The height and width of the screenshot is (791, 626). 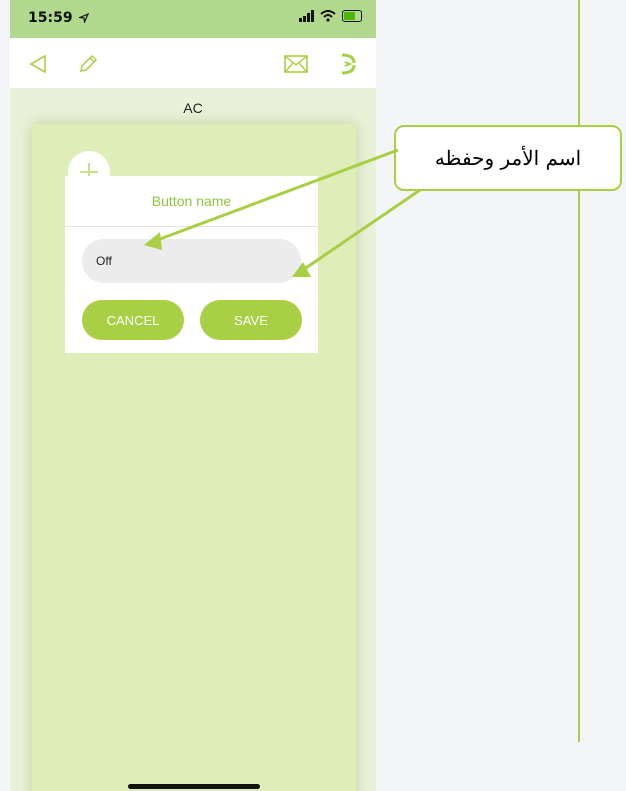 I want to click on button-name-dialog: Button name CANCEL SAVE, so click(x=191, y=264).